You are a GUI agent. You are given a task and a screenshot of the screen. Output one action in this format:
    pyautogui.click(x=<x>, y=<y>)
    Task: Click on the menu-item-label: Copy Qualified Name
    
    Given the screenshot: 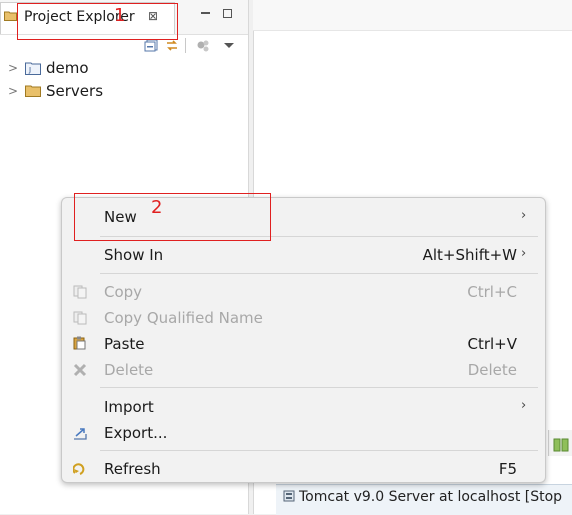 What is the action you would take?
    pyautogui.click(x=183, y=318)
    